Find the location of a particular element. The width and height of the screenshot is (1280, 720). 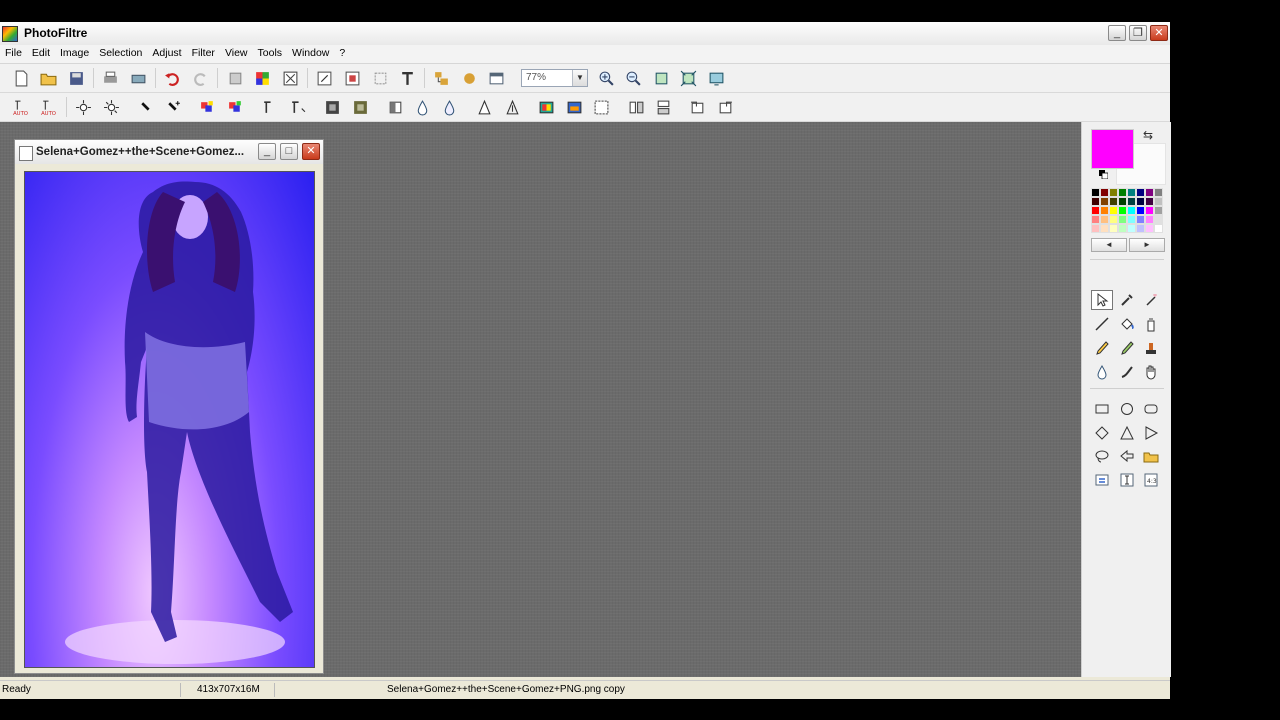

lasso-icon is located at coordinates (1102, 456).